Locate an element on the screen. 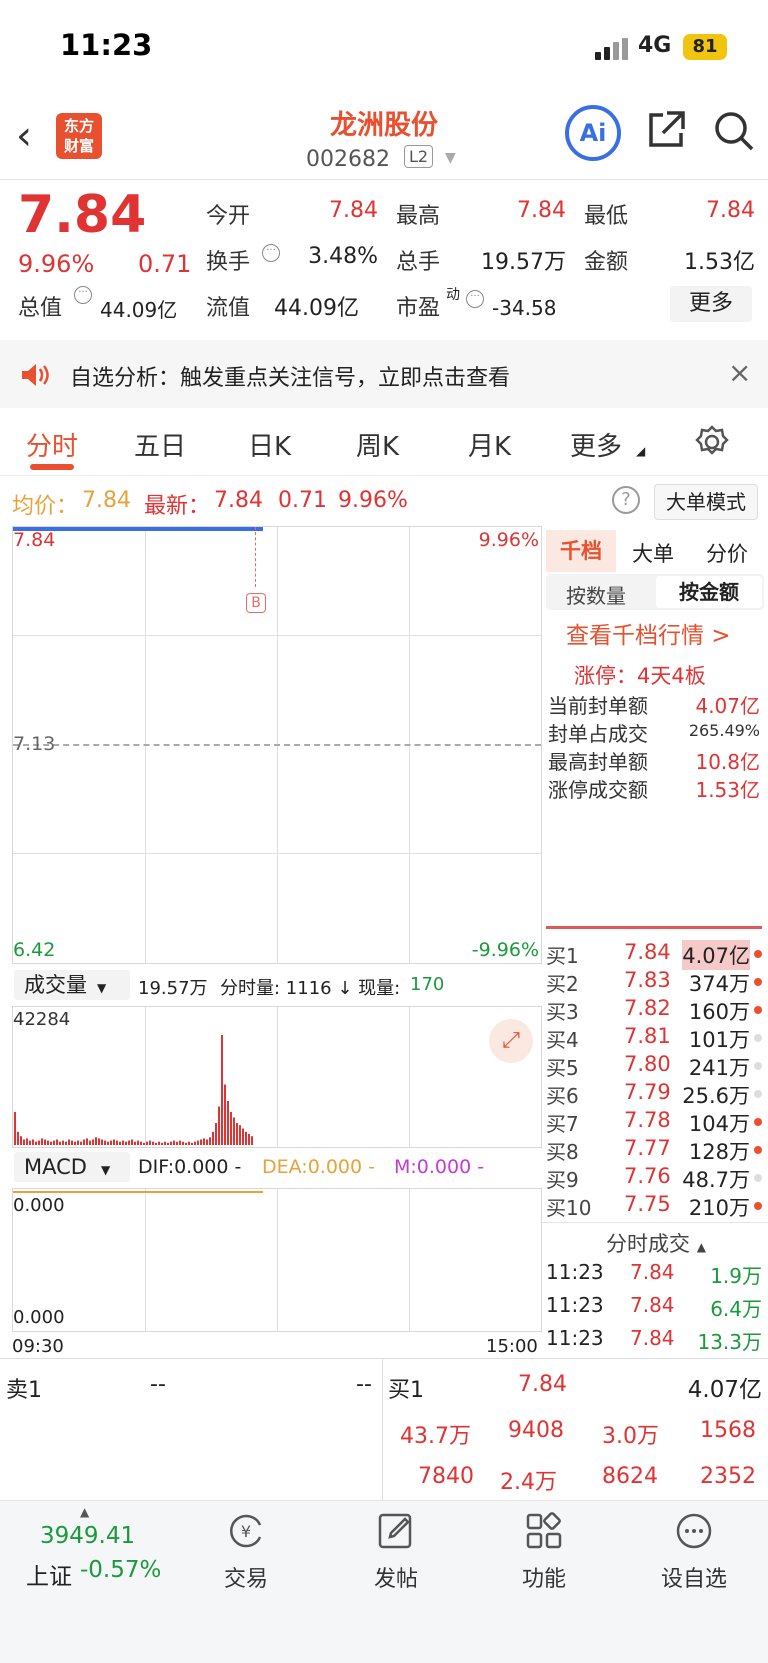 Image resolution: width=768 pixels, height=1663 pixels. tab-more: 更多 is located at coordinates (596, 444).